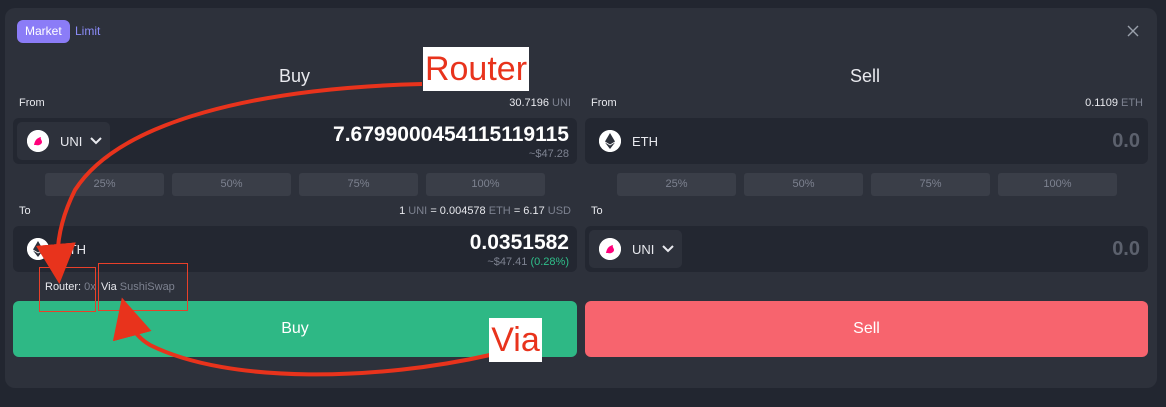 The image size is (1166, 407). What do you see at coordinates (515, 340) in the screenshot?
I see `via-callout: Via` at bounding box center [515, 340].